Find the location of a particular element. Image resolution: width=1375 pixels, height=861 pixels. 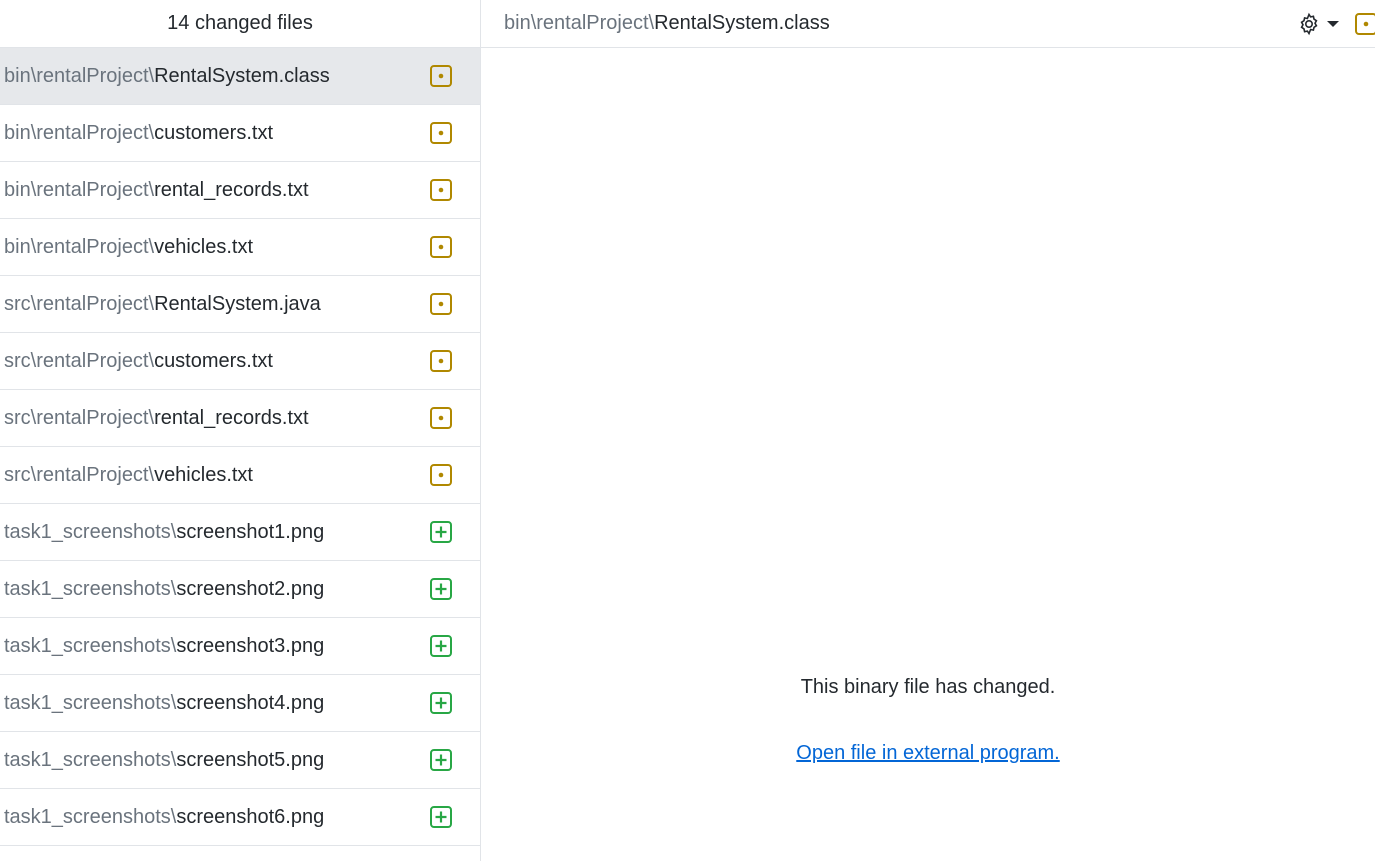

changed-files-header: 14 changed files is located at coordinates (240, 24).